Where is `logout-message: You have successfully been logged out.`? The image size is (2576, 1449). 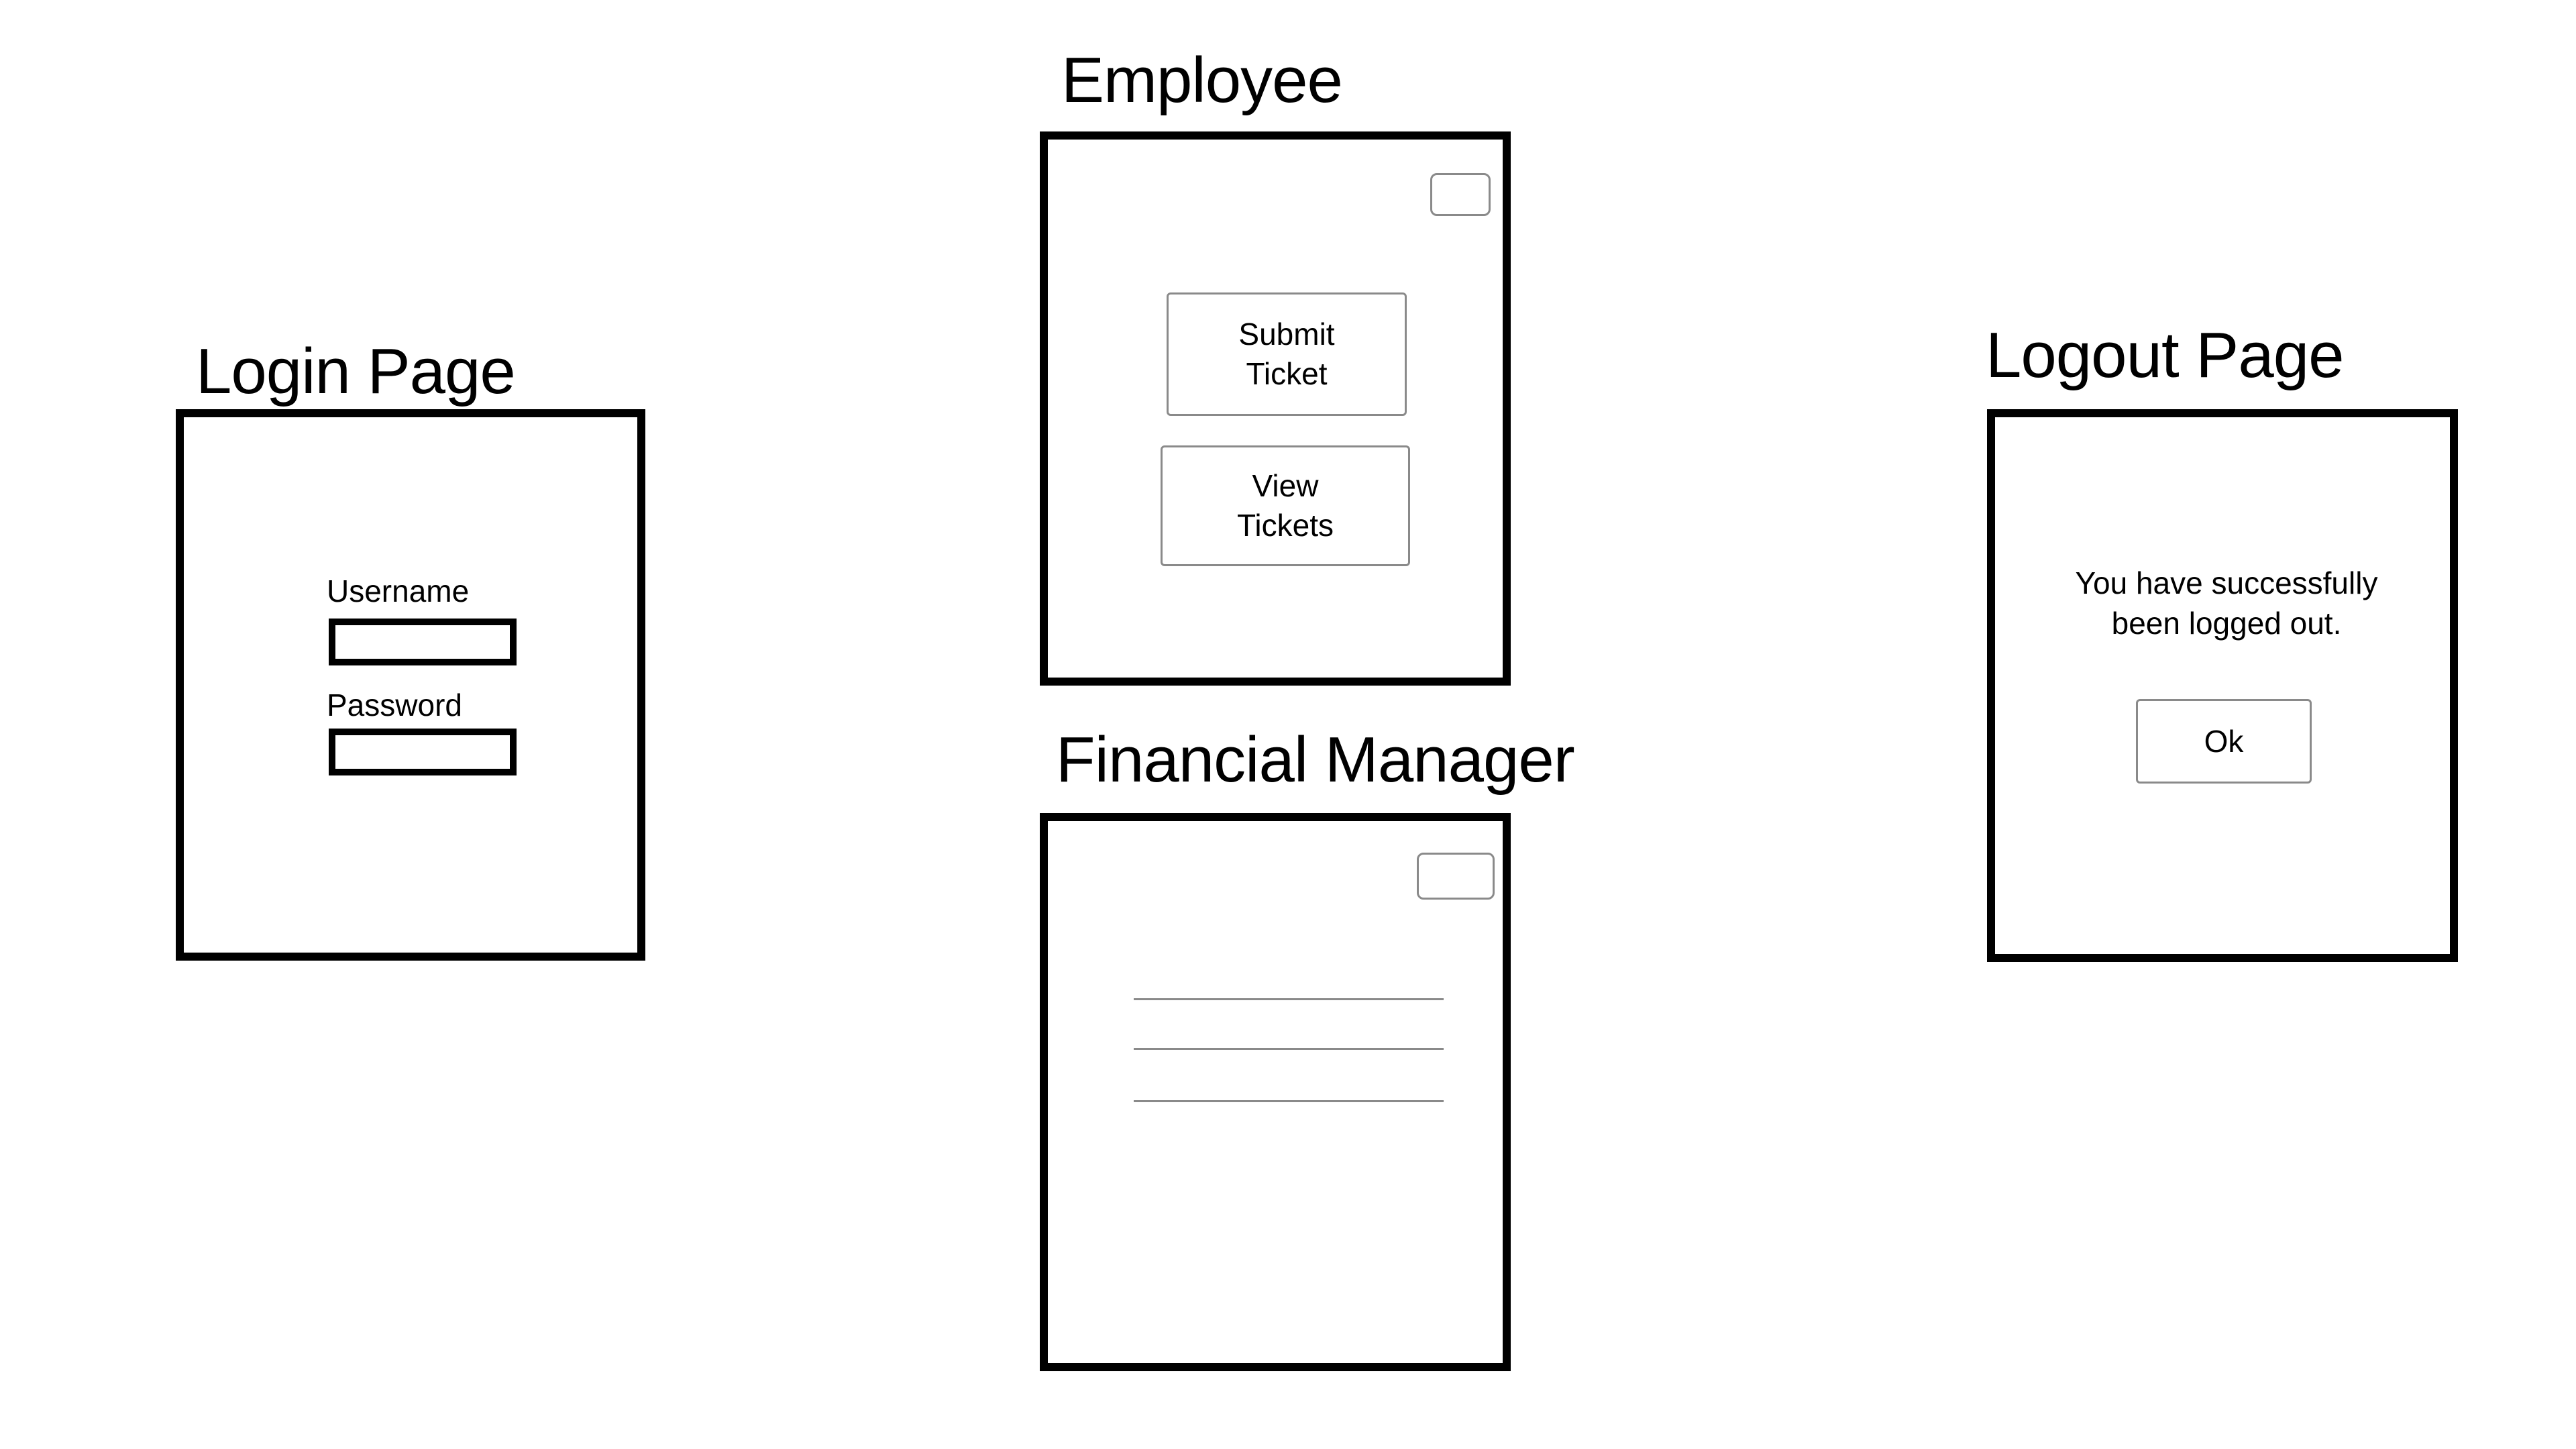 logout-message: You have successfully been logged out. is located at coordinates (2226, 603).